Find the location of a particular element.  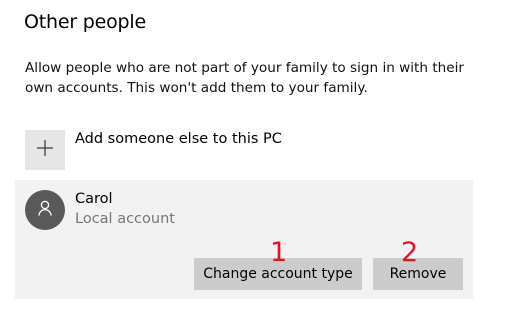

account-type-label: Local account is located at coordinates (125, 219).